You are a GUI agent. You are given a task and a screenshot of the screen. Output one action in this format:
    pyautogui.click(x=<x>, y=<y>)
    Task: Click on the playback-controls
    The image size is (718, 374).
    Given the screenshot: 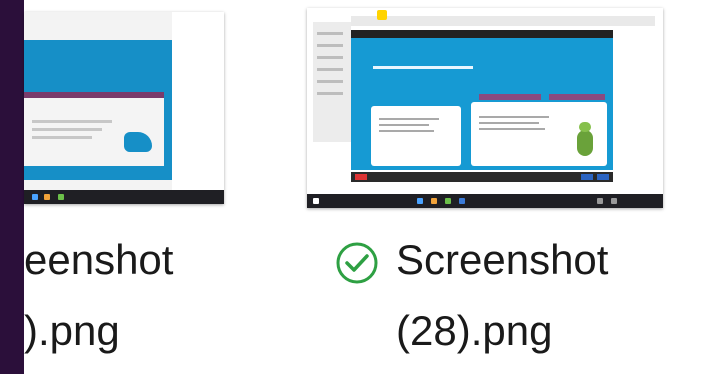 What is the action you would take?
    pyautogui.click(x=482, y=177)
    